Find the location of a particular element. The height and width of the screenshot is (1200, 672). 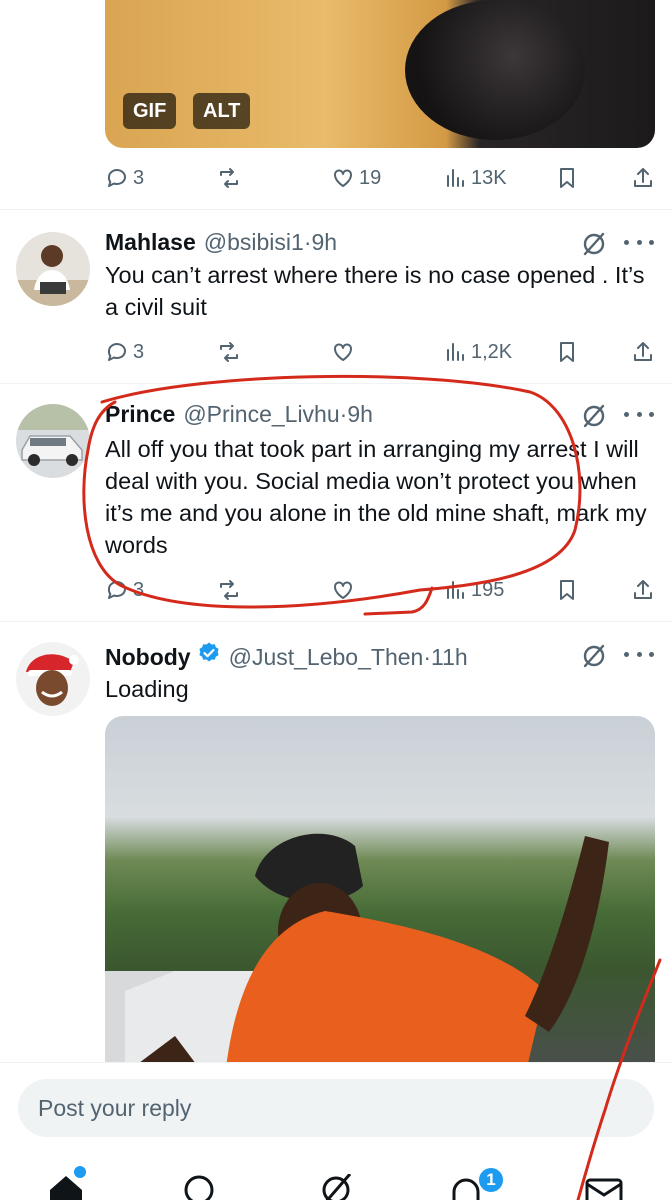

display-name: Mahlase is located at coordinates (150, 242).